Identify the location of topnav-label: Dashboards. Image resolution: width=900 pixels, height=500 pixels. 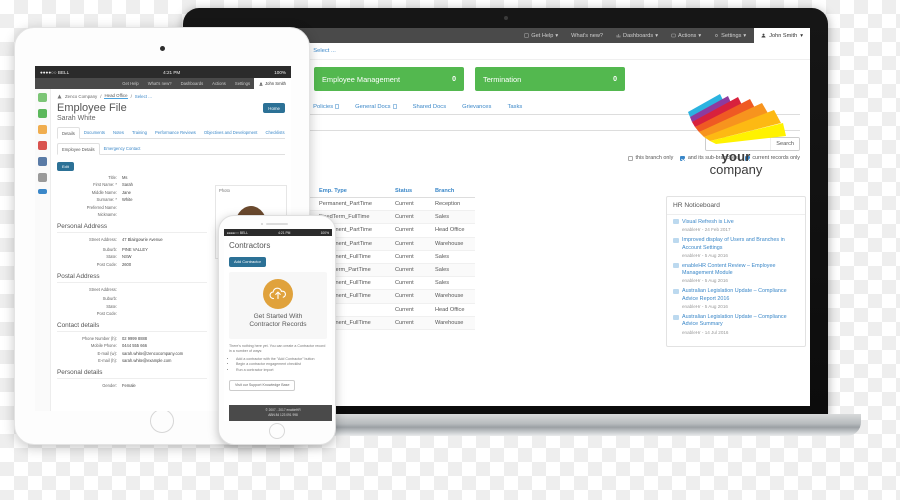
(638, 35).